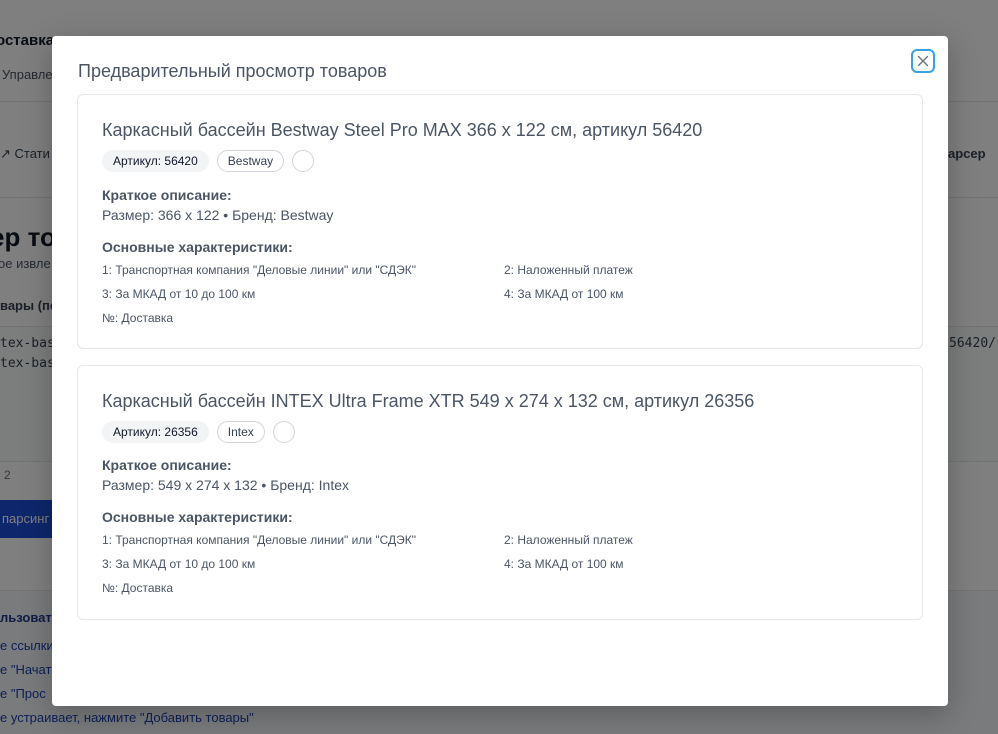 This screenshot has height=734, width=998. I want to click on close-icon, so click(923, 61).